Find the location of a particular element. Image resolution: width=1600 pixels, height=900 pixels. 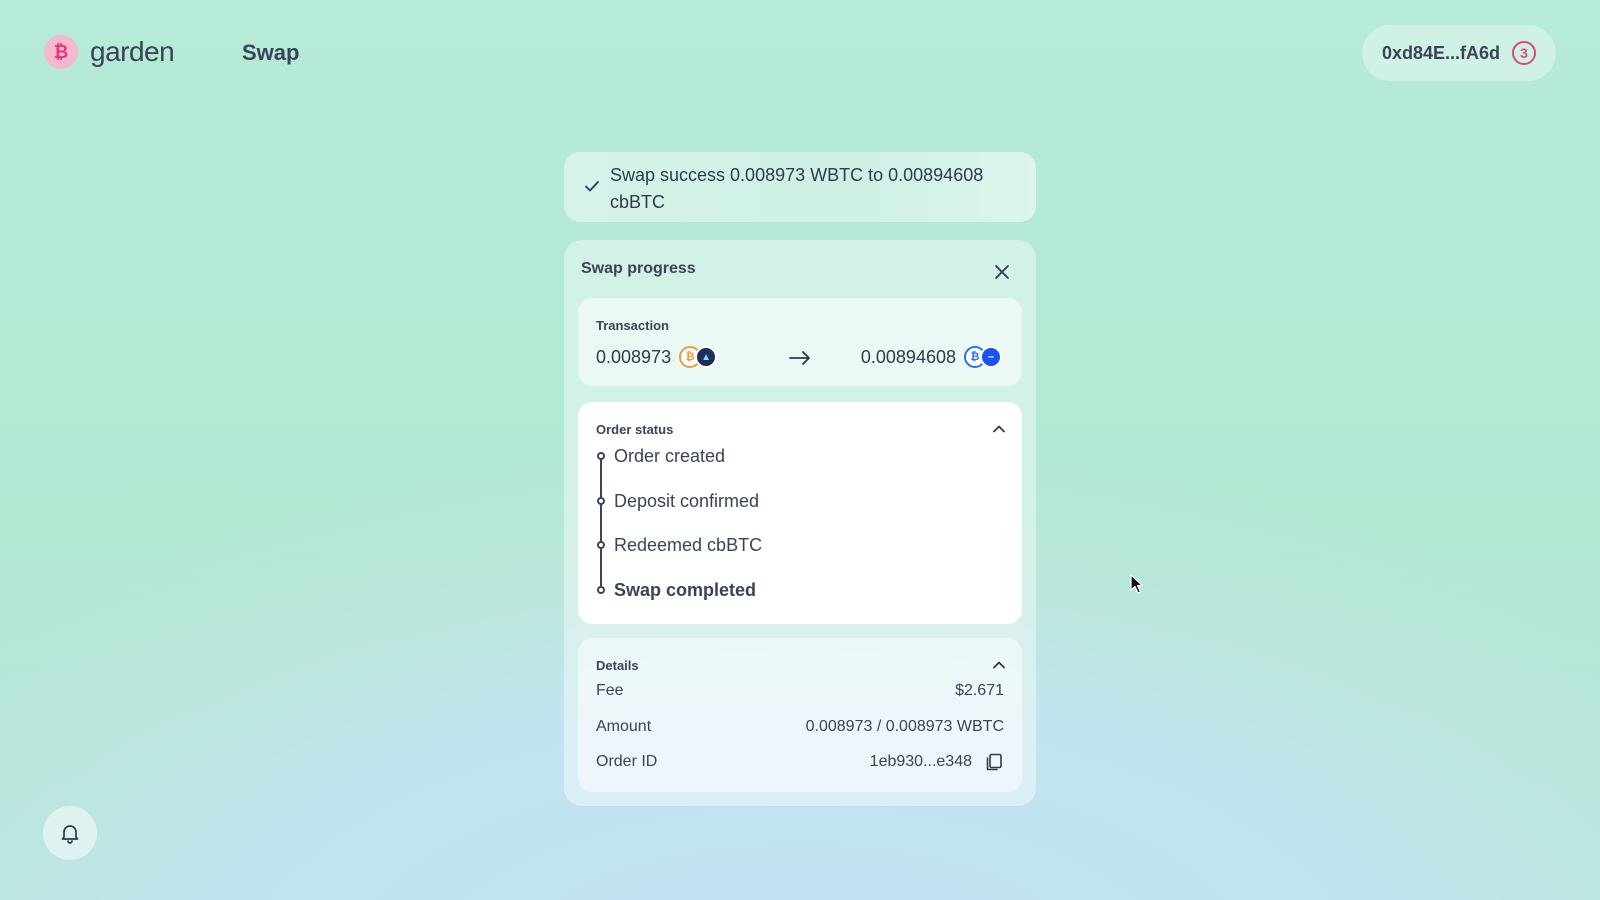

chain-icon: ▲ is located at coordinates (706, 357).